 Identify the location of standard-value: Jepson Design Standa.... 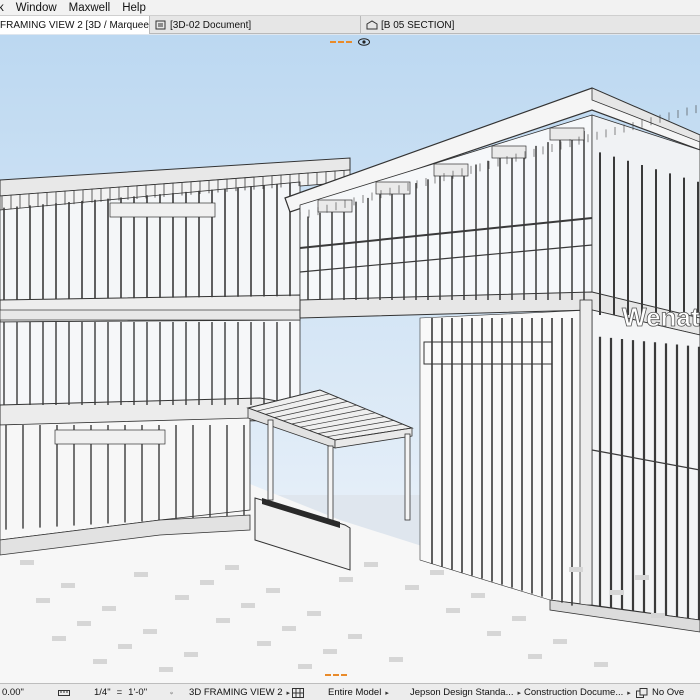
(462, 692).